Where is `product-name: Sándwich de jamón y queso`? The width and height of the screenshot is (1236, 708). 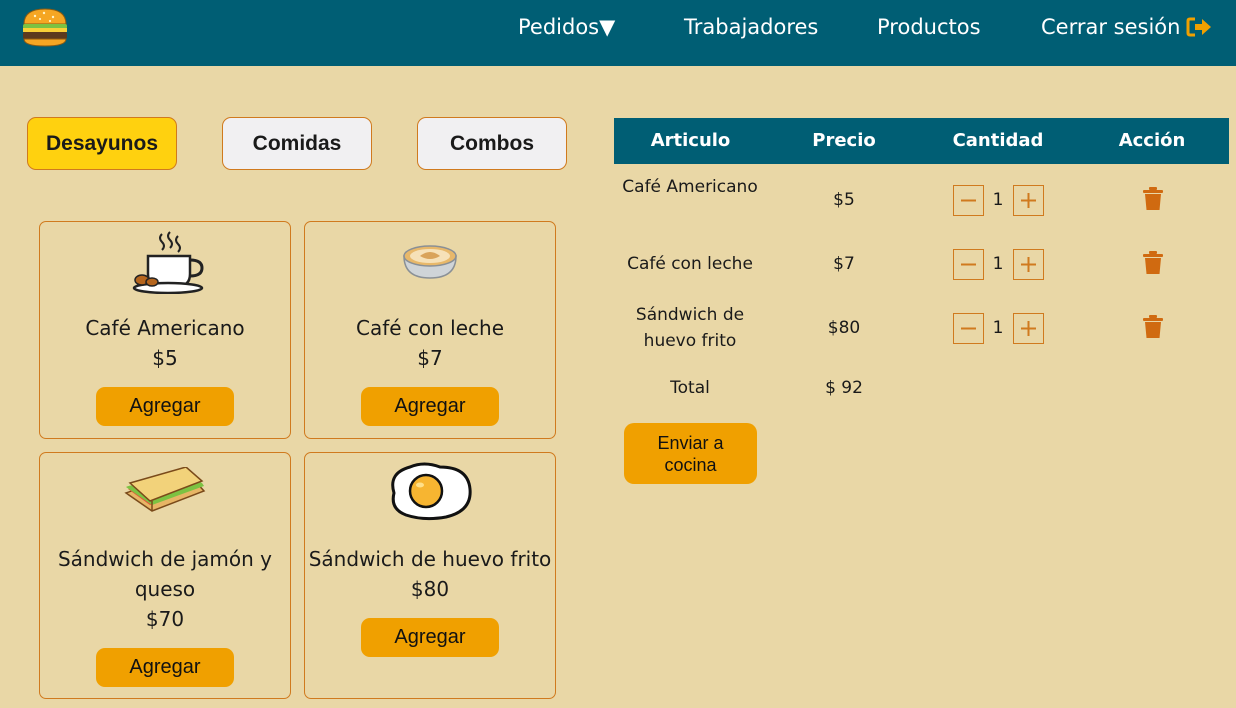
product-name: Sándwich de jamón y queso is located at coordinates (165, 574).